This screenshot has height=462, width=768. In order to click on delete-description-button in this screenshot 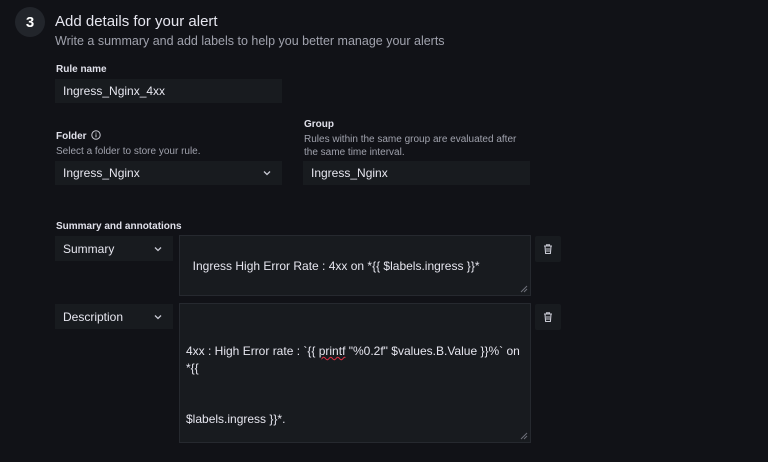, I will do `click(548, 317)`.